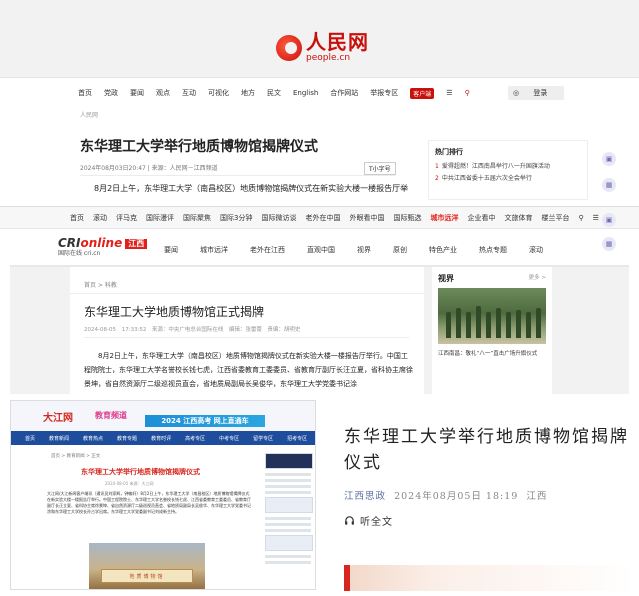 The image size is (639, 596). I want to click on nav-item: 教育专题, so click(127, 438).